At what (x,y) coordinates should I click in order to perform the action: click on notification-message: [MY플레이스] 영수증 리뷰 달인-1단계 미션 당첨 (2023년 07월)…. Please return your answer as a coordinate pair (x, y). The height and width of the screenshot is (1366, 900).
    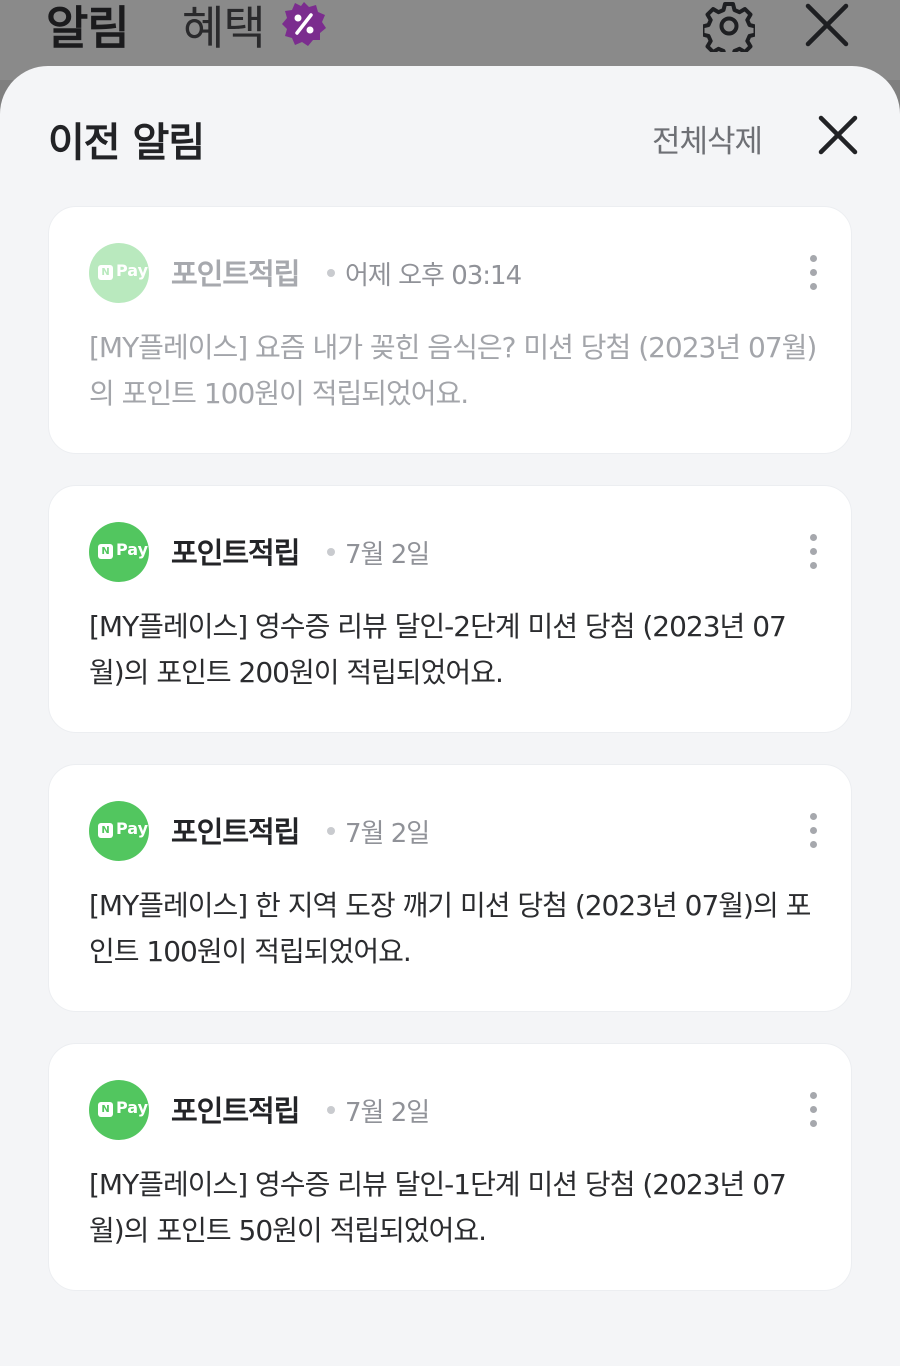
    Looking at the image, I should click on (438, 1207).